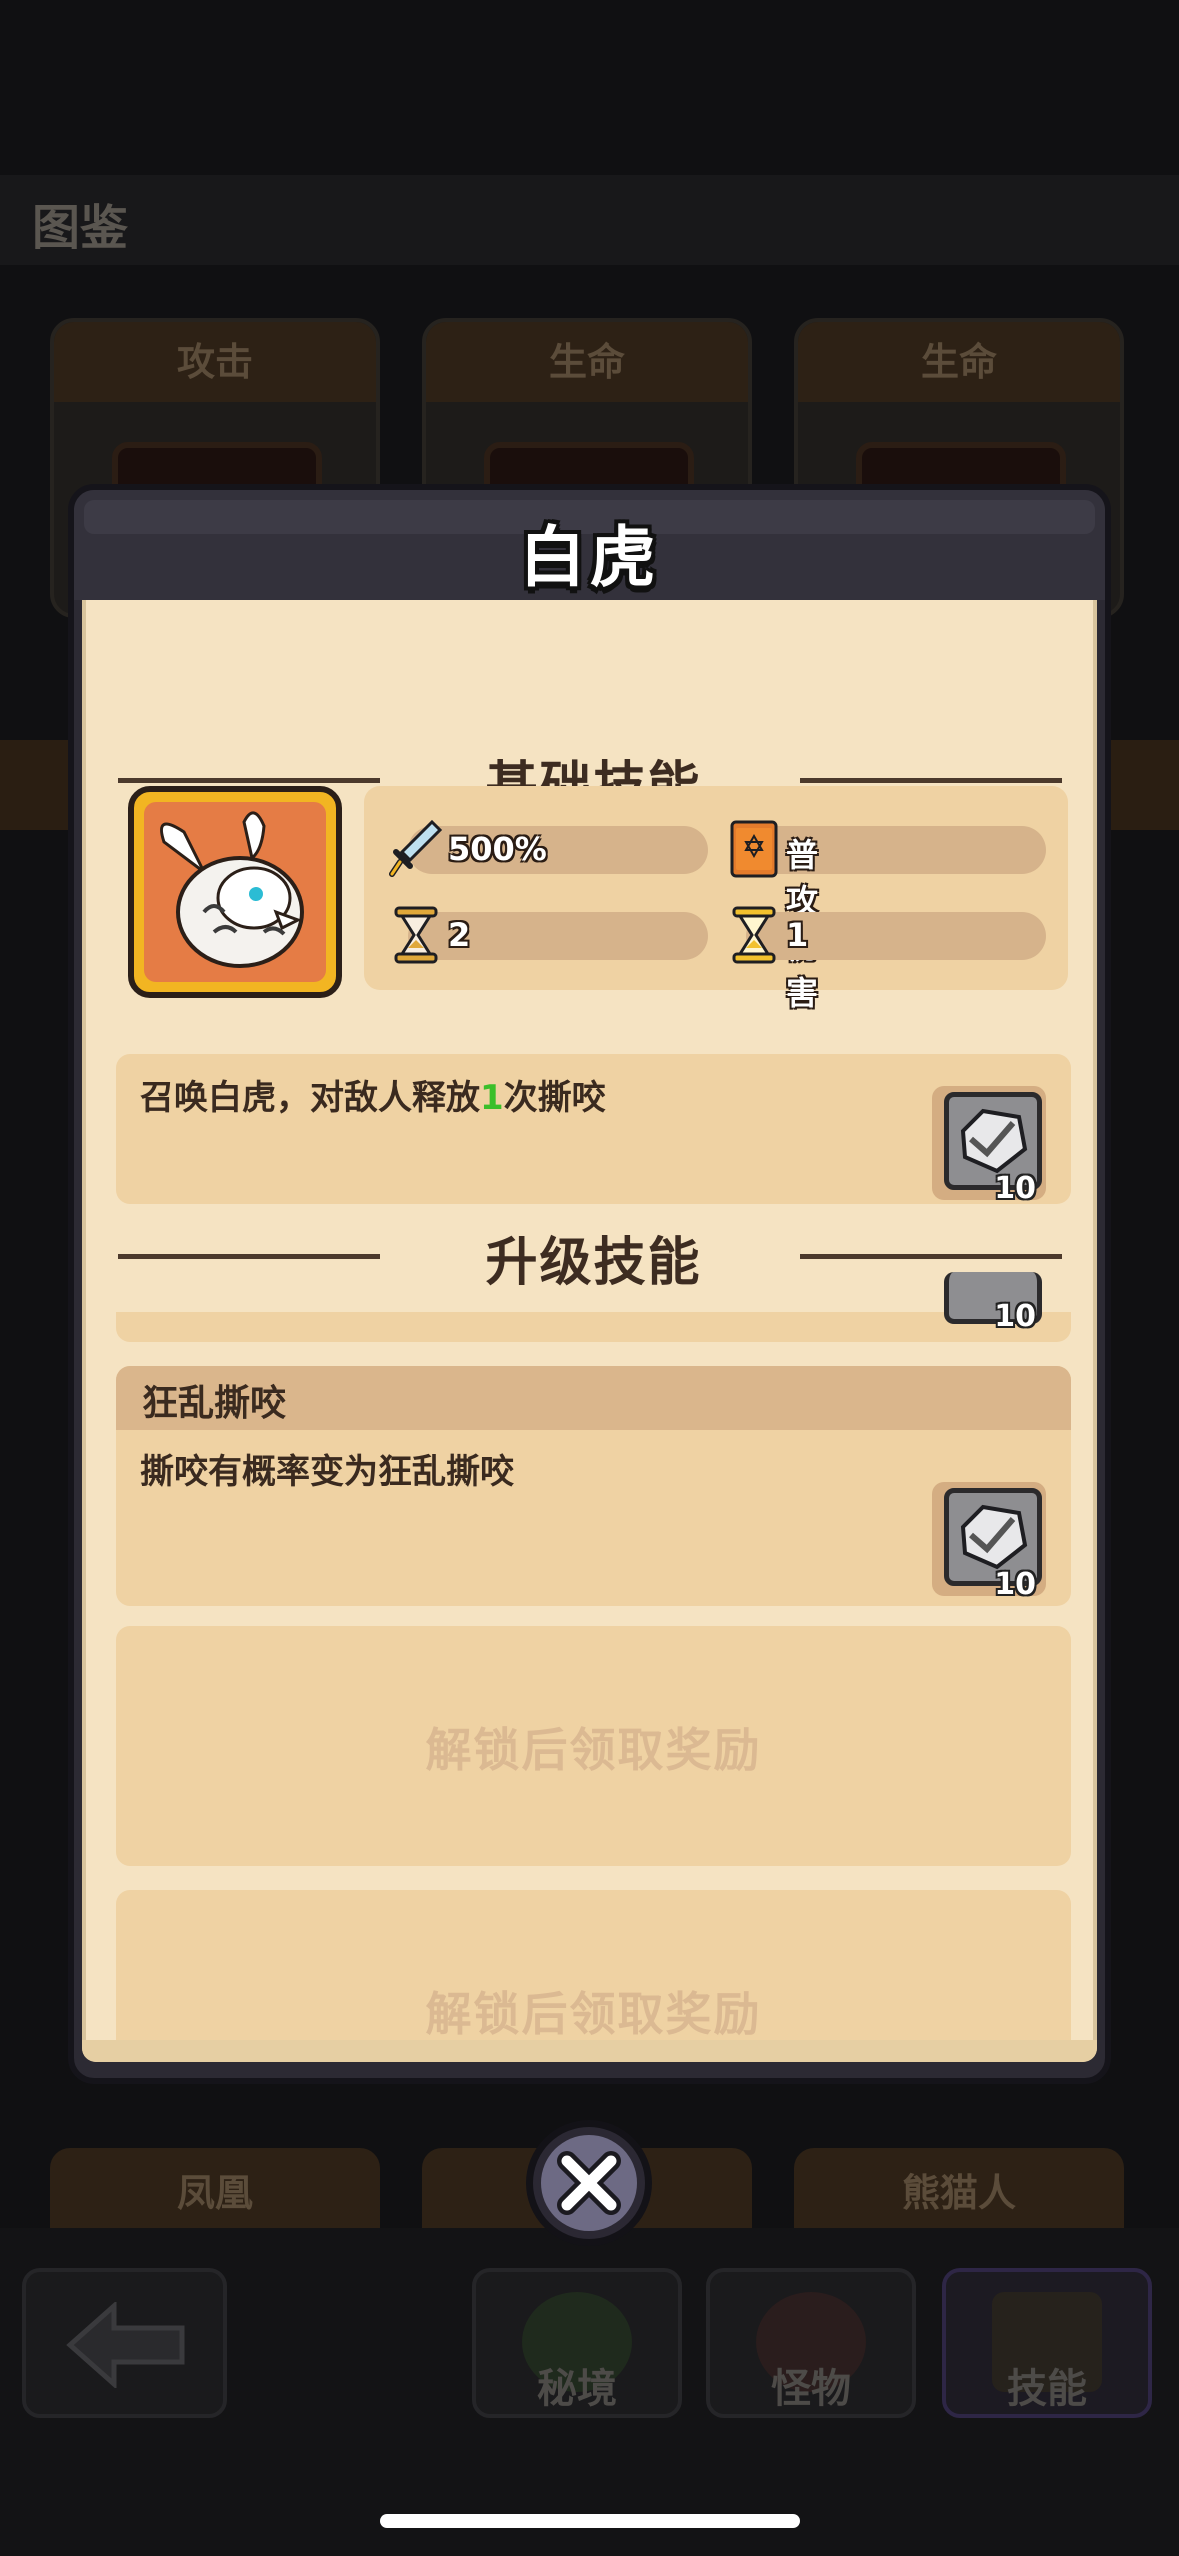 The width and height of the screenshot is (1179, 2556). I want to click on bg-card-label: 熊猫人, so click(959, 2188).